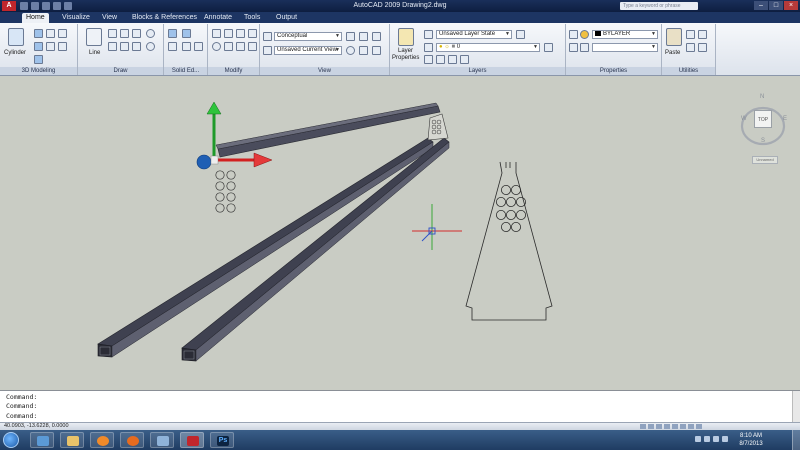 The width and height of the screenshot is (800, 450). What do you see at coordinates (308, 36) in the screenshot?
I see `visual-style-select: Conceptual ▼` at bounding box center [308, 36].